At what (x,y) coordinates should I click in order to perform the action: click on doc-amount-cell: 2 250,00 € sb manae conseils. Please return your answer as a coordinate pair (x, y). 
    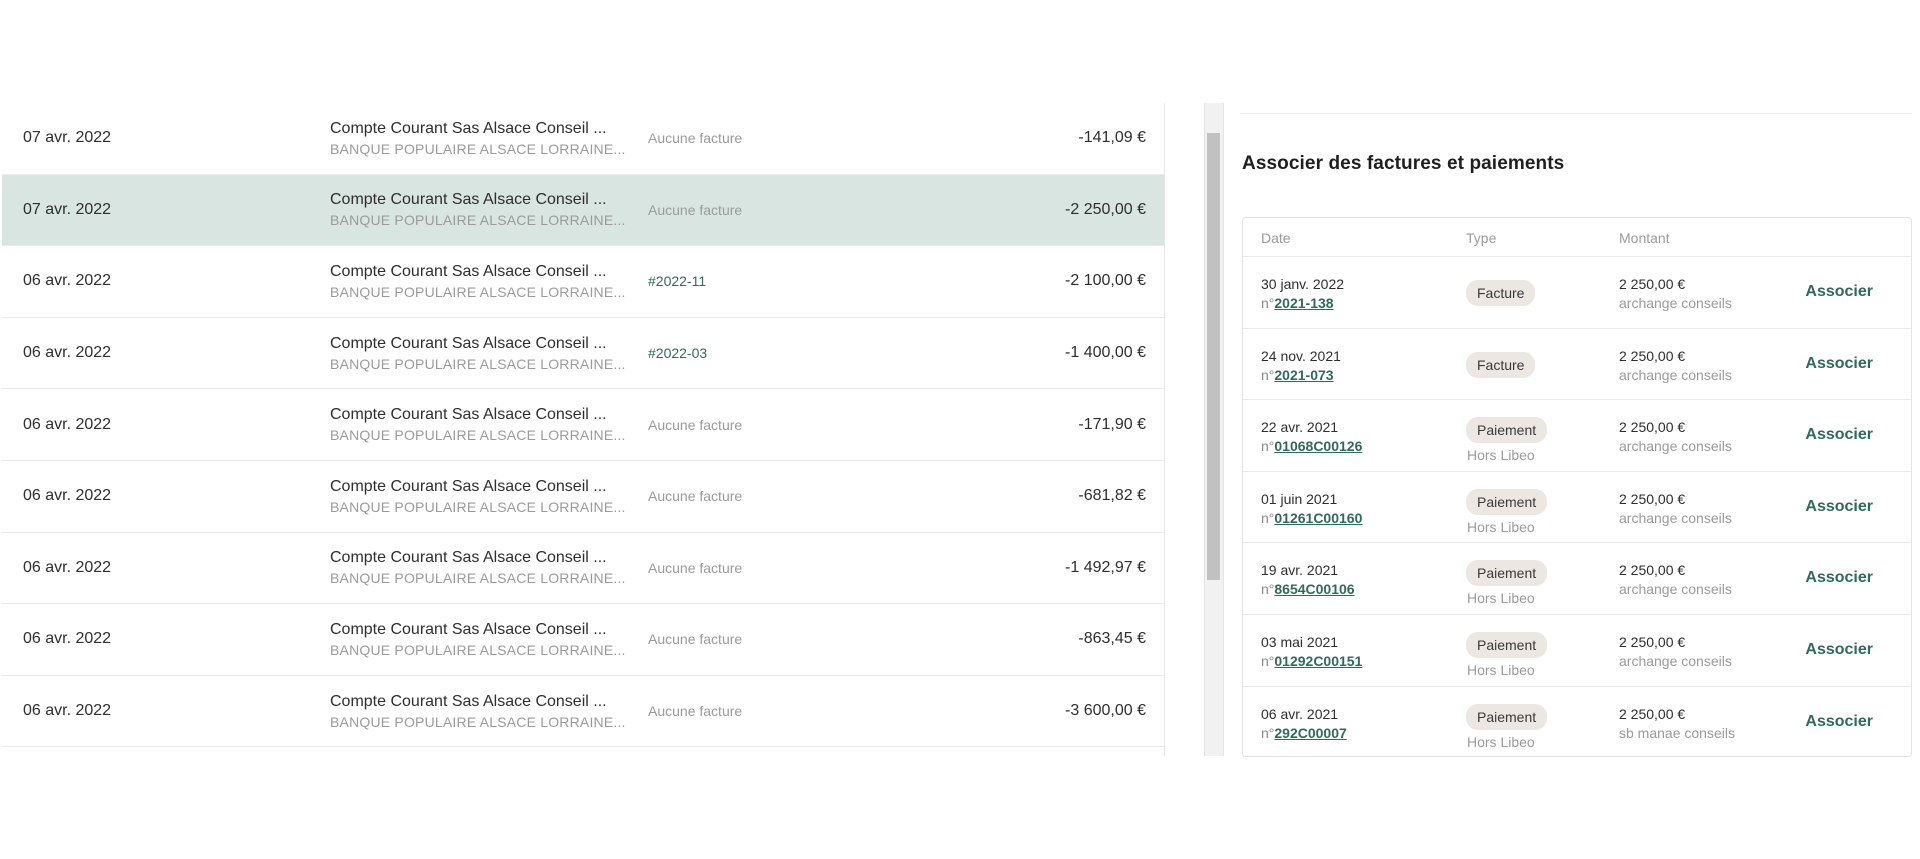
    Looking at the image, I should click on (1677, 724).